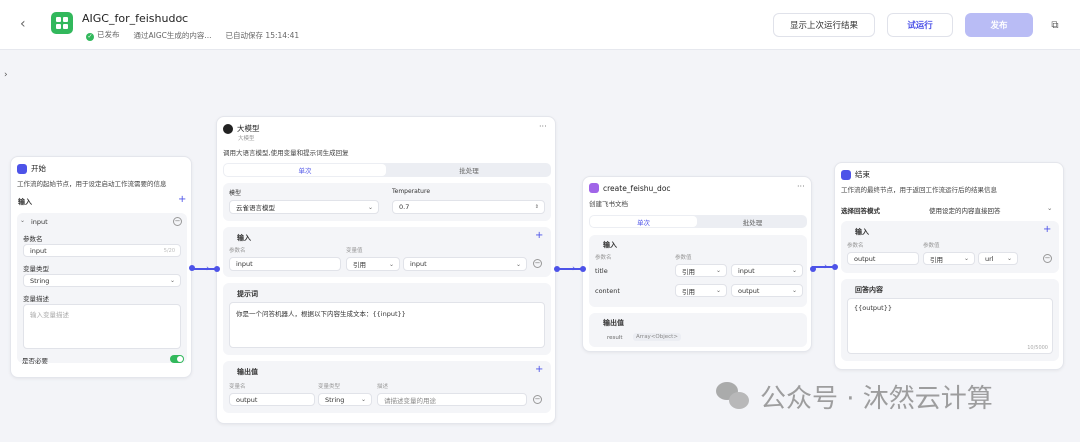  I want to click on prompt-section: 提示词 你是一个问答机器人，根据以下内容生成文本：{{input}}, so click(387, 319).